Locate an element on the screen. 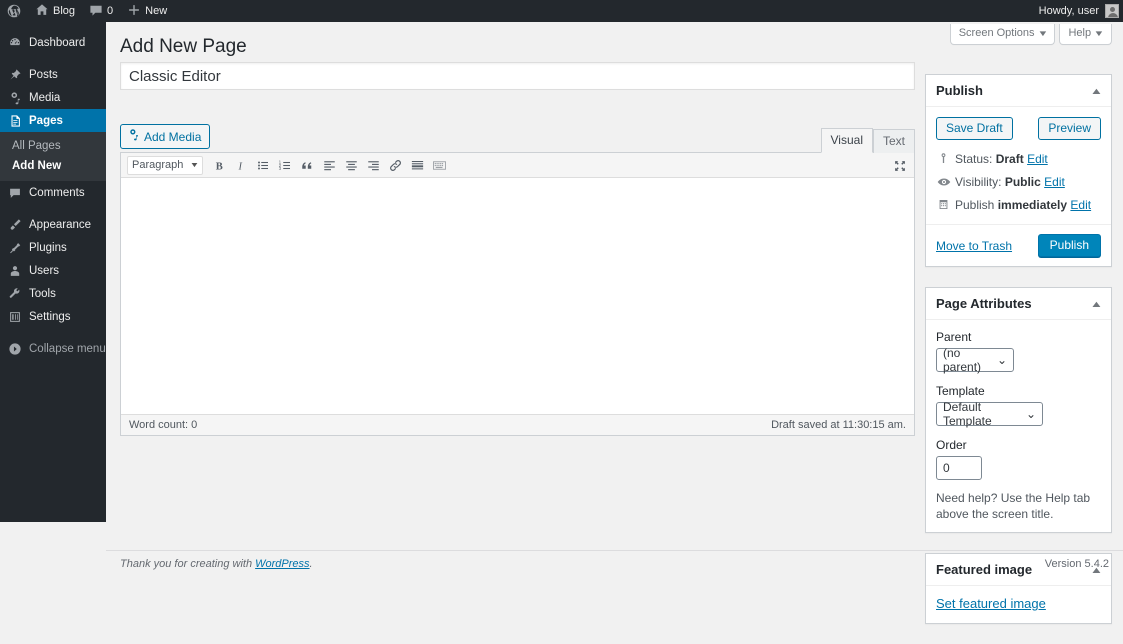 The image size is (1123, 644). status-row: Status: Draft Edit is located at coordinates (1018, 159).